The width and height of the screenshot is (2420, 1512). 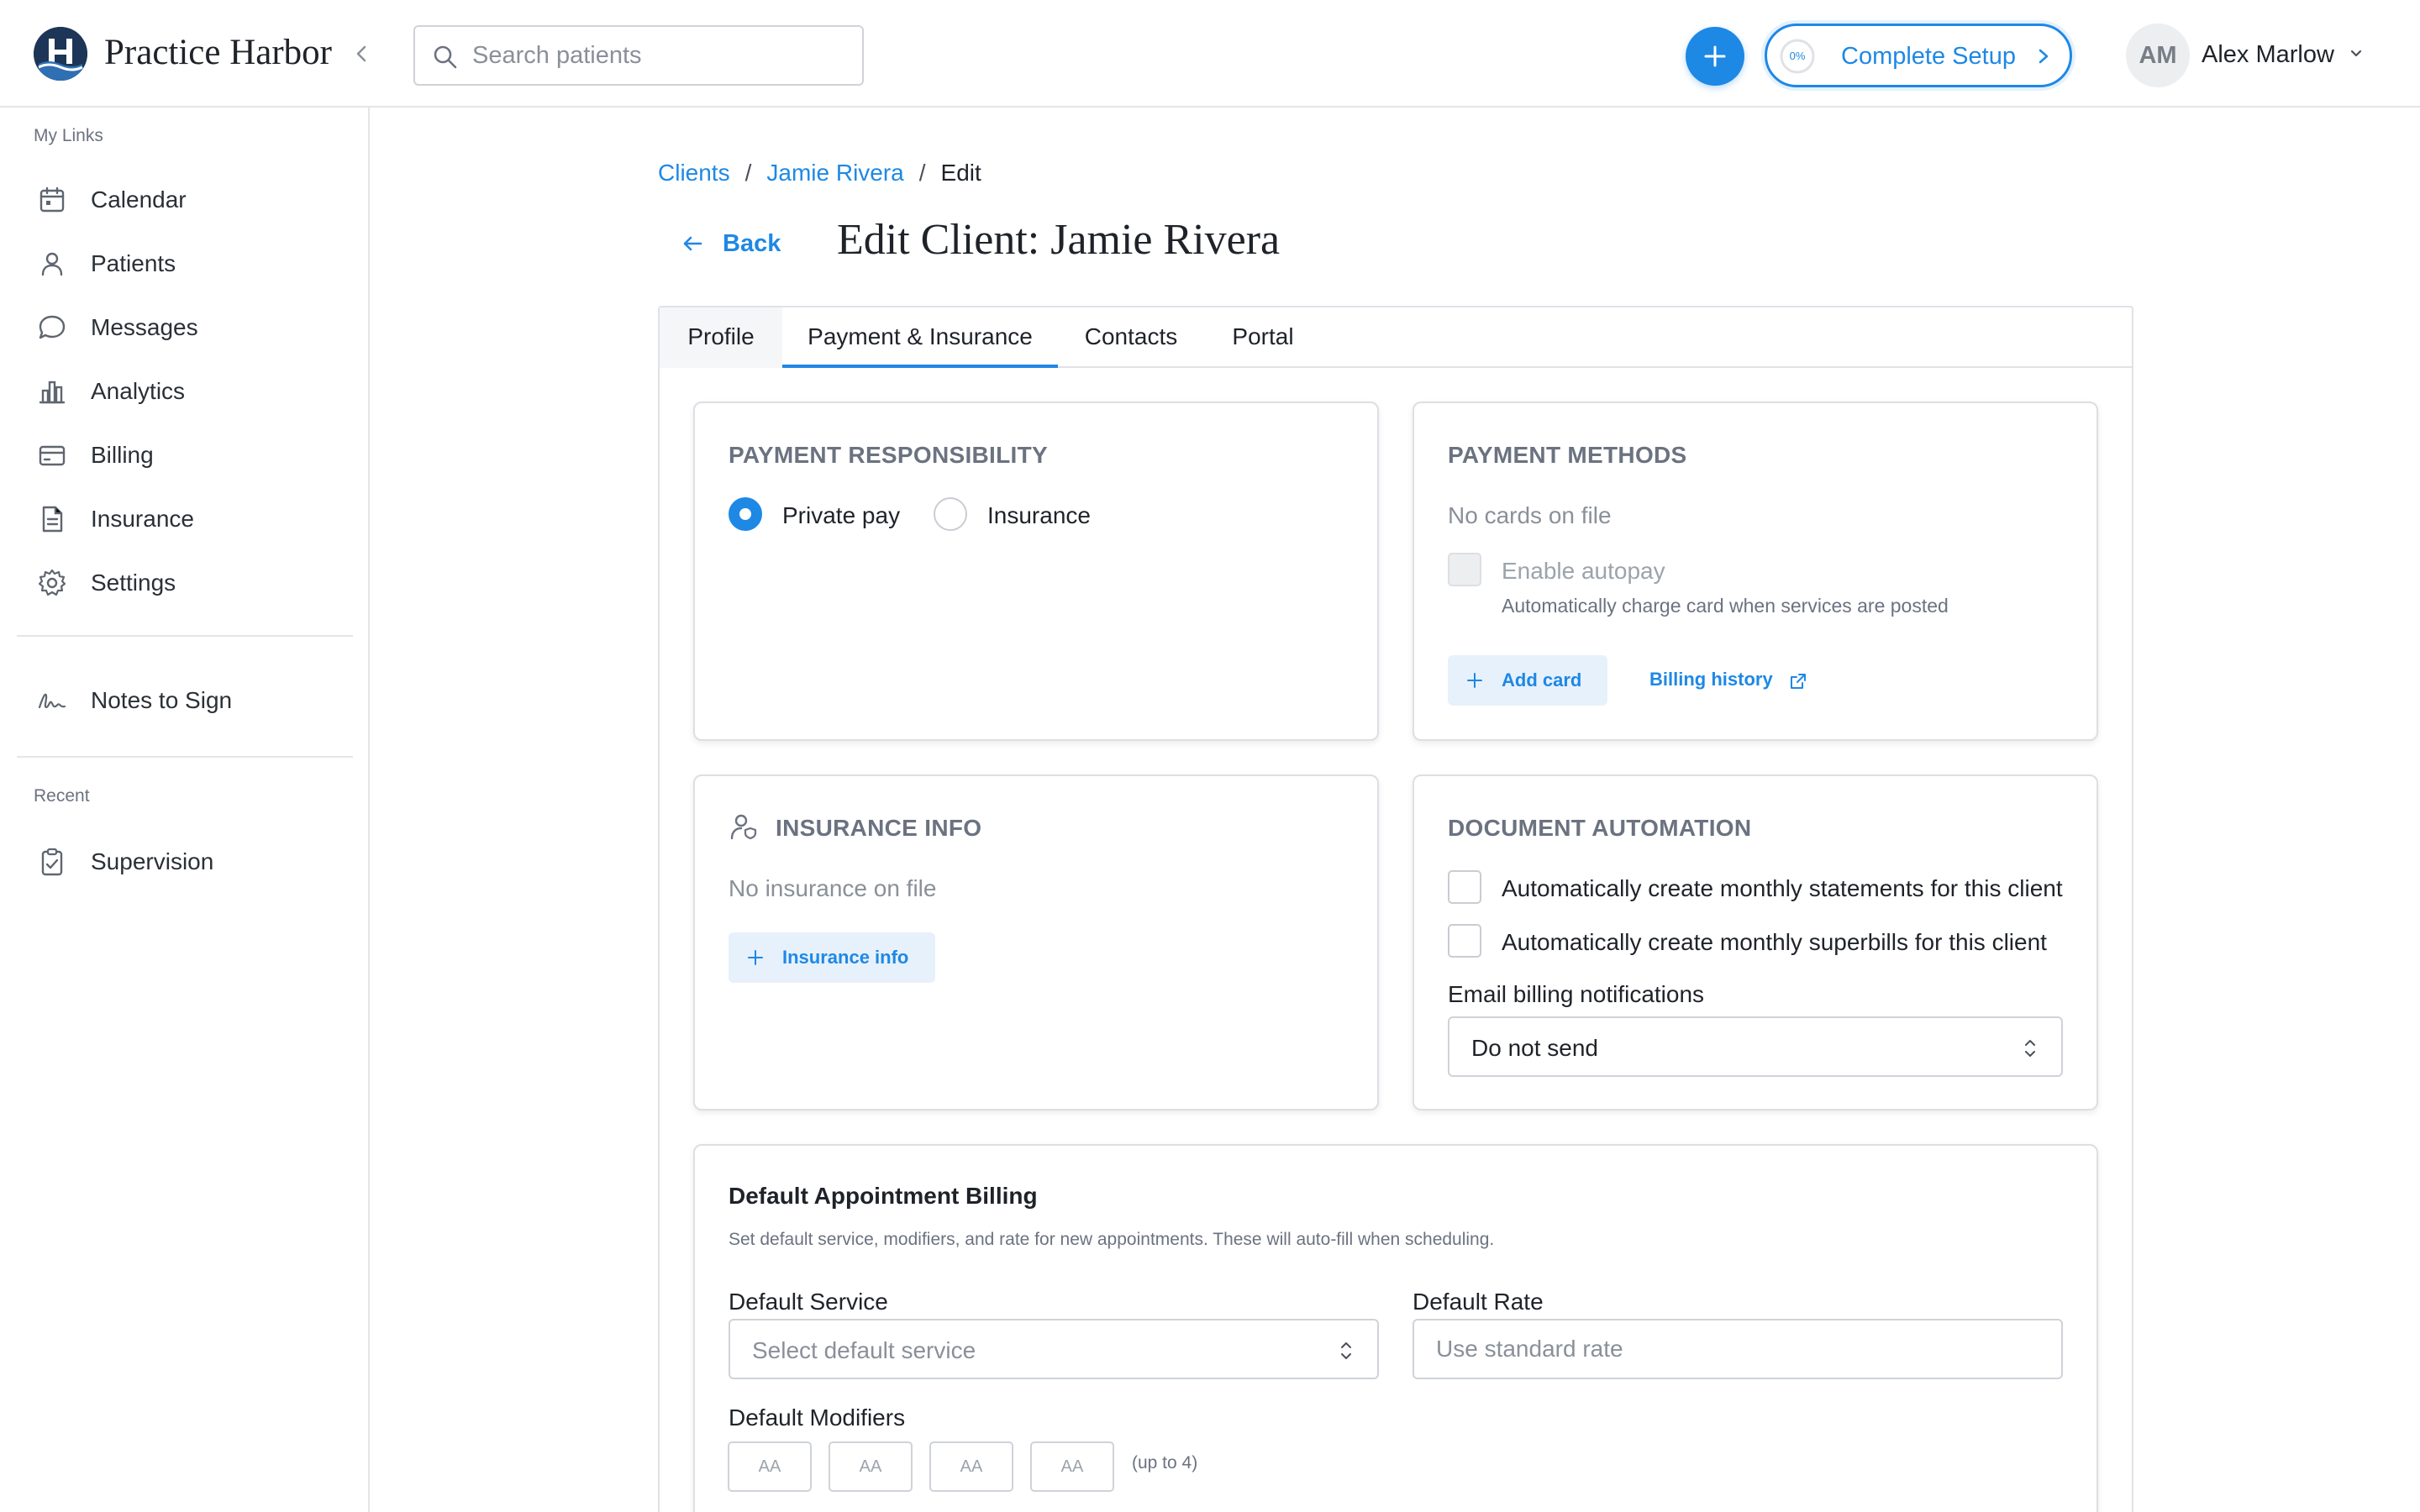 What do you see at coordinates (185, 517) in the screenshot?
I see `sidebar-item-insurance: Insurance` at bounding box center [185, 517].